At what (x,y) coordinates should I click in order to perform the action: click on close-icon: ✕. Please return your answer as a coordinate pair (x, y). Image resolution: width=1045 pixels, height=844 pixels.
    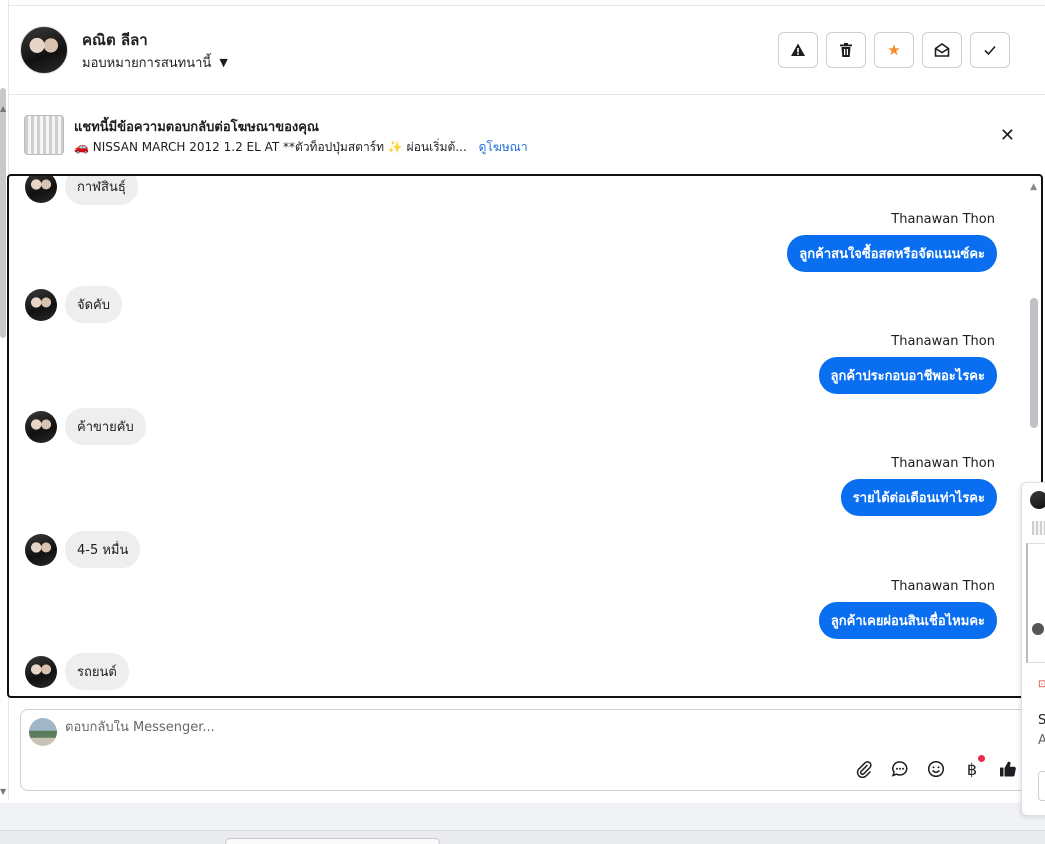
    Looking at the image, I should click on (1007, 135).